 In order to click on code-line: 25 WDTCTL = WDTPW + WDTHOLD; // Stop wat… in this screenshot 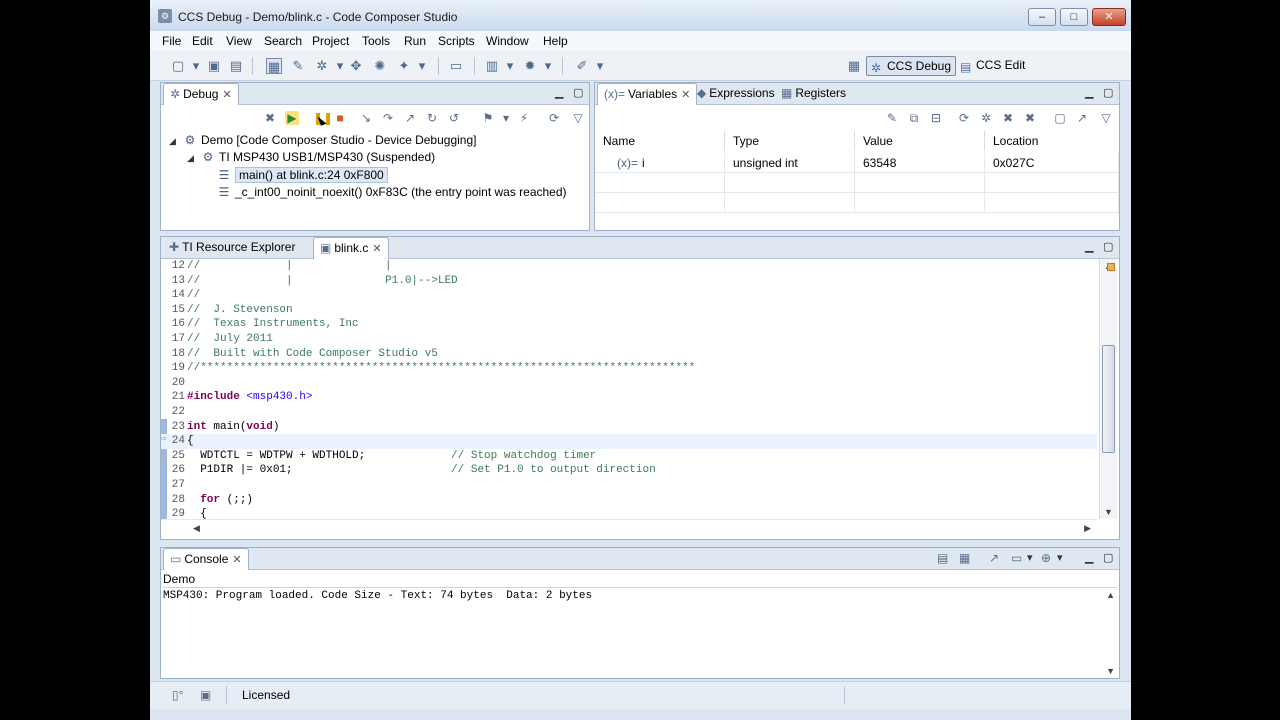, I will do `click(629, 456)`.